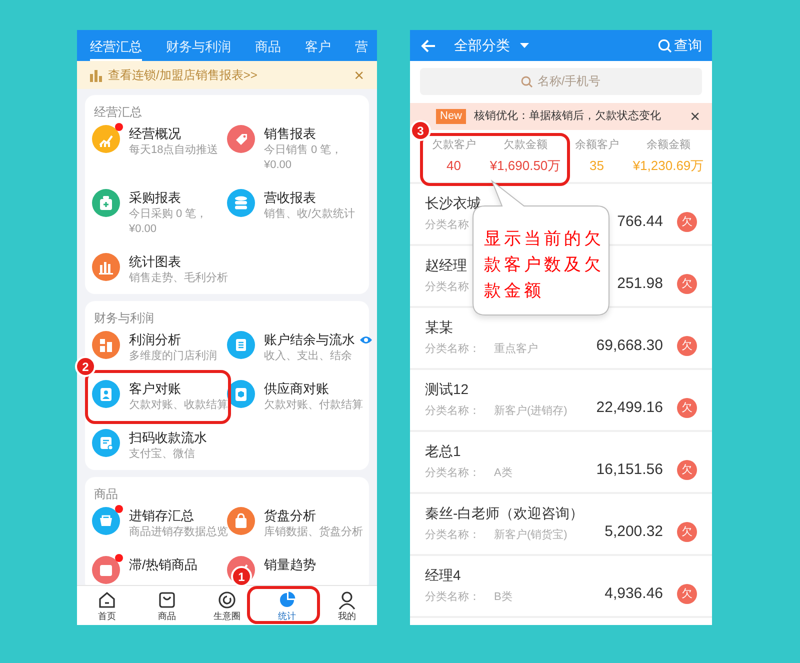 This screenshot has height=663, width=800. I want to click on category-value: 新客户(销货宝), so click(531, 535).